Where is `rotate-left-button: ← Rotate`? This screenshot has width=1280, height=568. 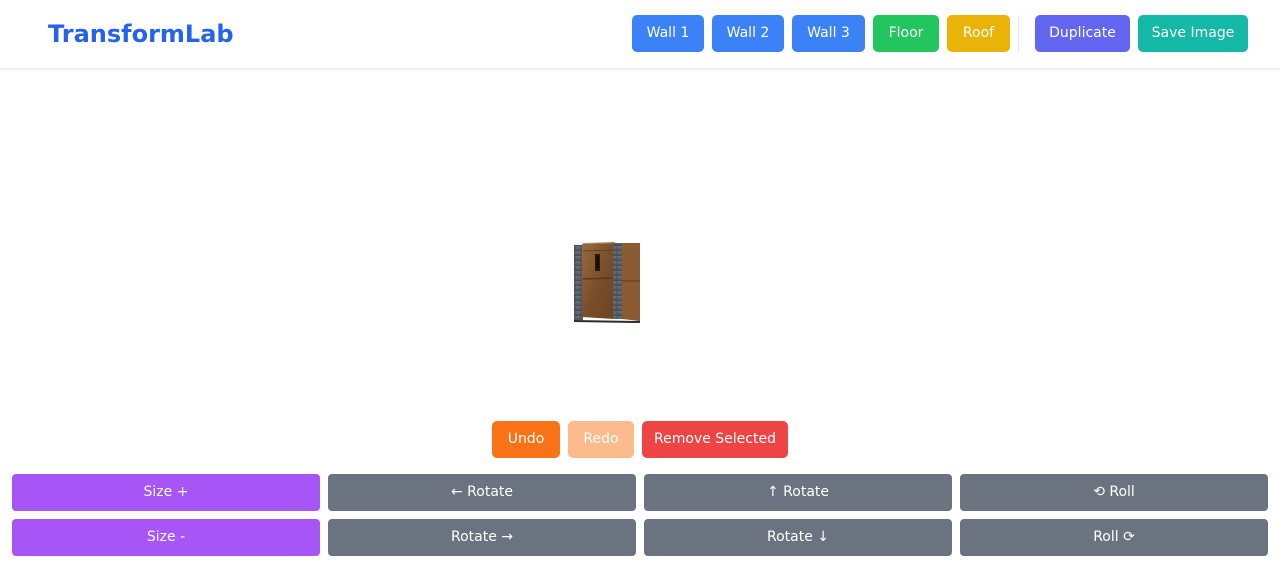
rotate-left-button: ← Rotate is located at coordinates (482, 492).